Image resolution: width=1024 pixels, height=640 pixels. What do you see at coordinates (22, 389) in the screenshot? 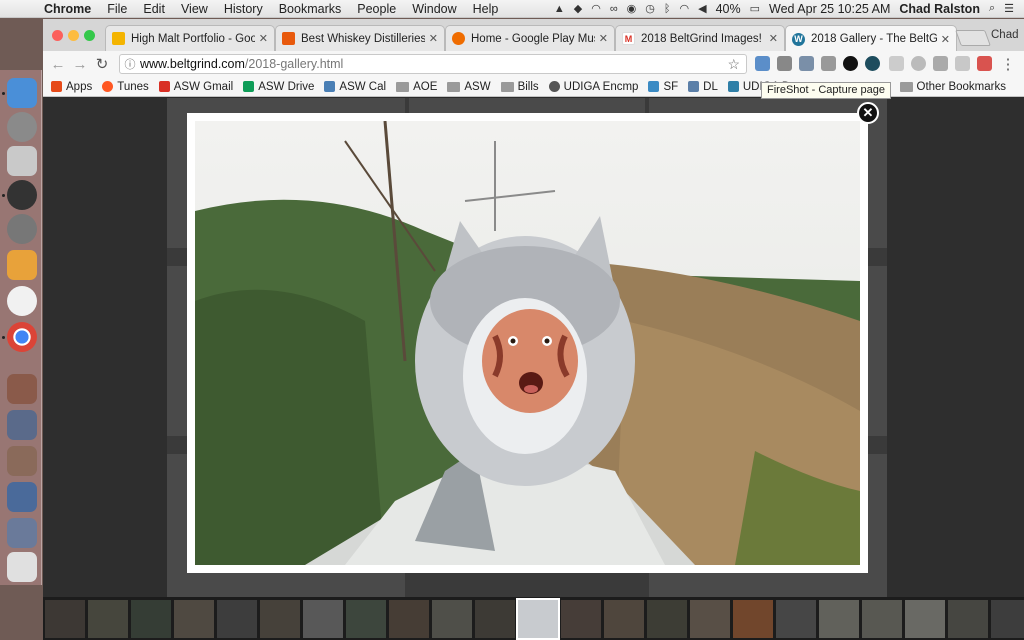
I see `stack-folder-1-icon` at bounding box center [22, 389].